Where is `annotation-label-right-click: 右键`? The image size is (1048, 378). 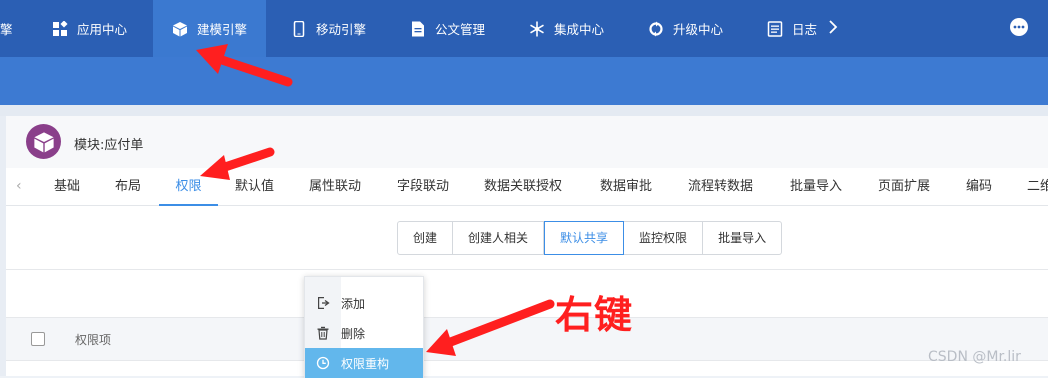 annotation-label-right-click: 右键 is located at coordinates (594, 315).